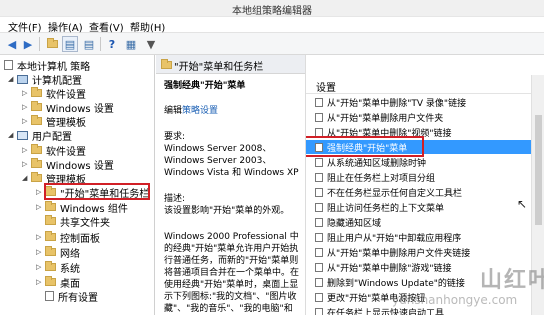 Image resolution: width=544 pixels, height=315 pixels. Describe the element at coordinates (425, 86) in the screenshot. I see `column-header-setting: 设置` at that location.